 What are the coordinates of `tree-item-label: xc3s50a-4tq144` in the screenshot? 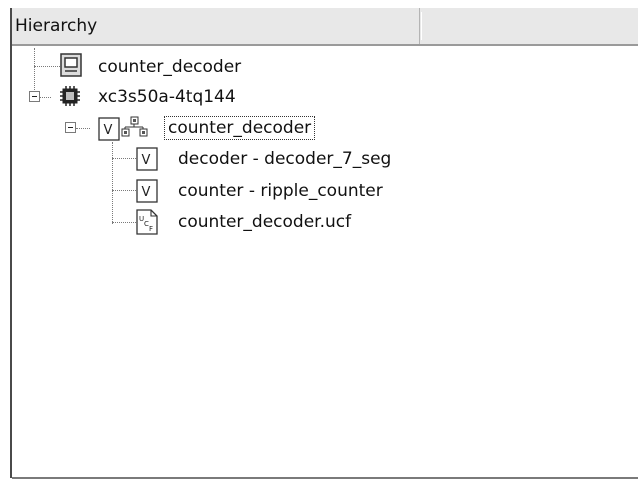 It's located at (167, 97).